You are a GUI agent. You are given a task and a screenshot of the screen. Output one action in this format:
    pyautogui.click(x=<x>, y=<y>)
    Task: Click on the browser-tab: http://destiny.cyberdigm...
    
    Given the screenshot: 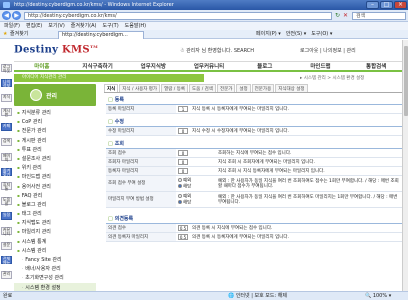 What is the action you would take?
    pyautogui.click(x=101, y=35)
    